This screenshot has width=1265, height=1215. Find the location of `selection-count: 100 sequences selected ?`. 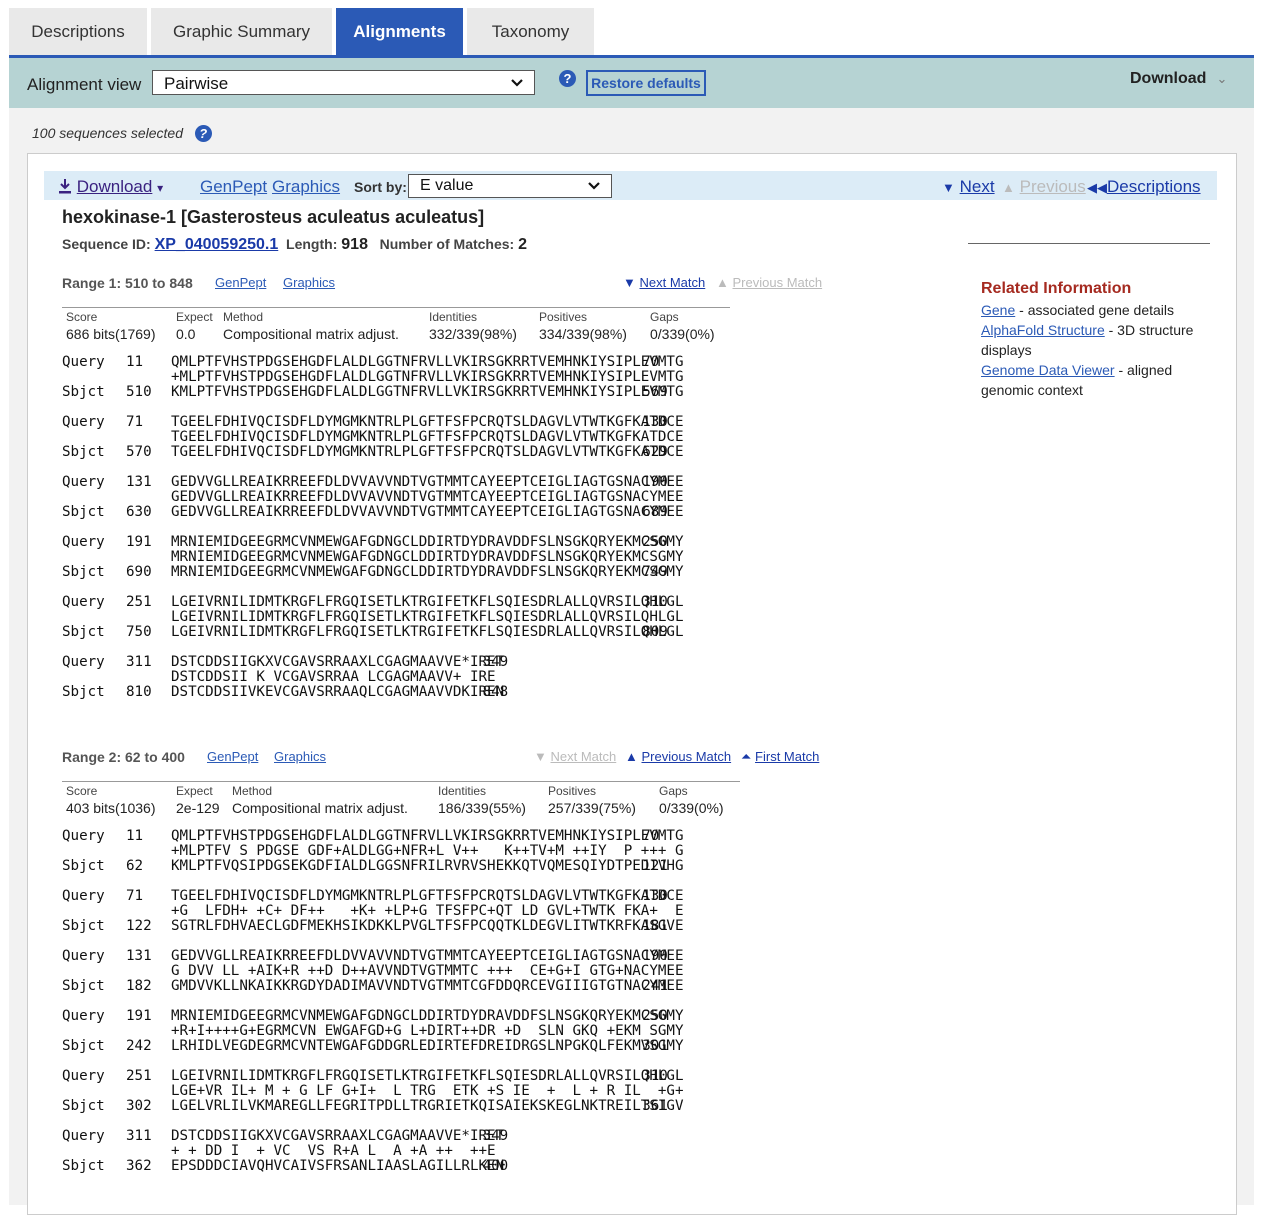

selection-count: 100 sequences selected ? is located at coordinates (122, 133).